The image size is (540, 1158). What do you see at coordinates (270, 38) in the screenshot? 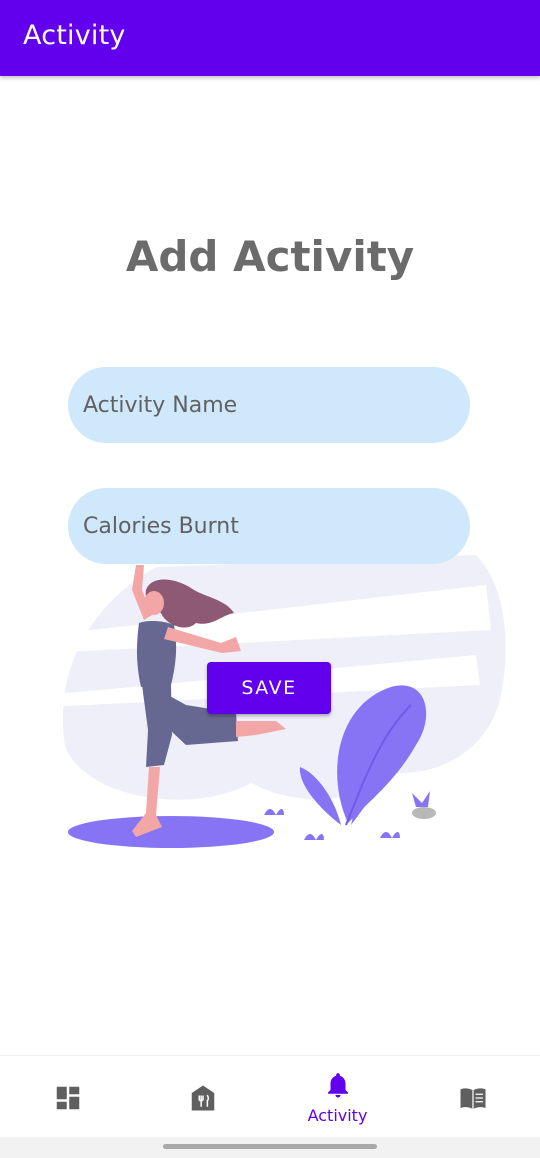
I see `app-bar: Activity` at bounding box center [270, 38].